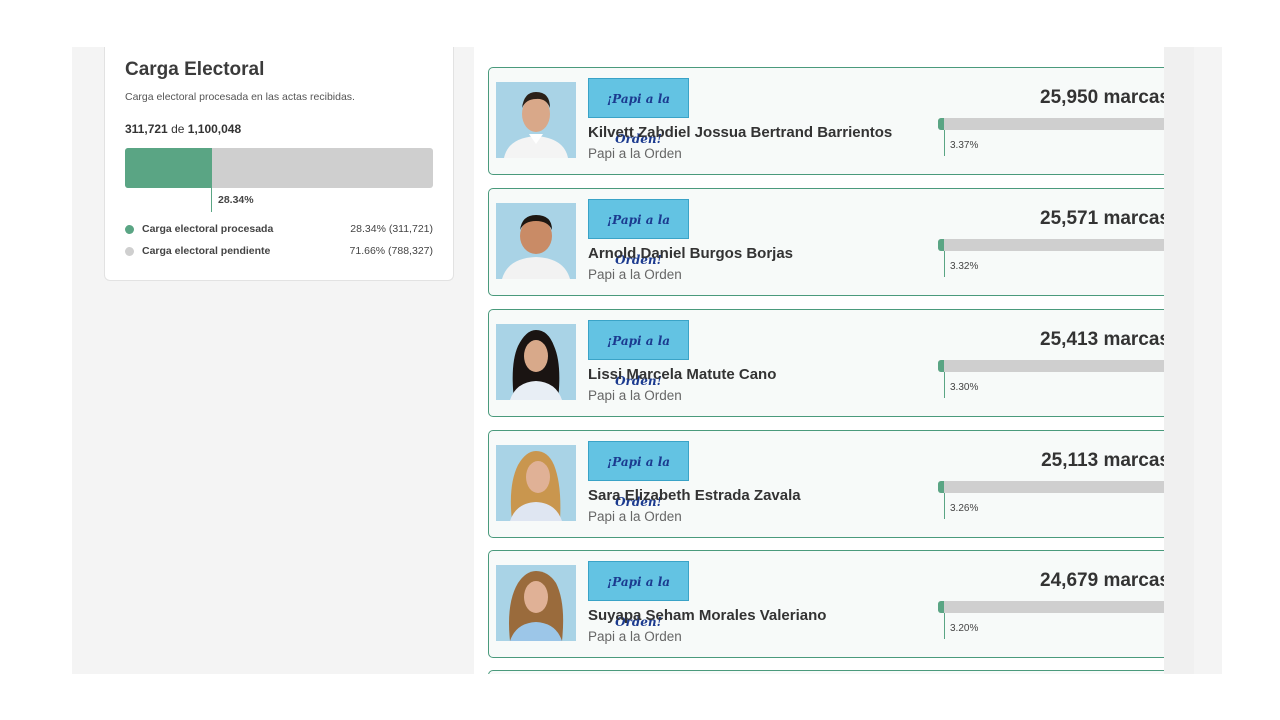 This screenshot has width=1280, height=720. Describe the element at coordinates (214, 129) in the screenshot. I see `total-count: 1,100,048` at that location.